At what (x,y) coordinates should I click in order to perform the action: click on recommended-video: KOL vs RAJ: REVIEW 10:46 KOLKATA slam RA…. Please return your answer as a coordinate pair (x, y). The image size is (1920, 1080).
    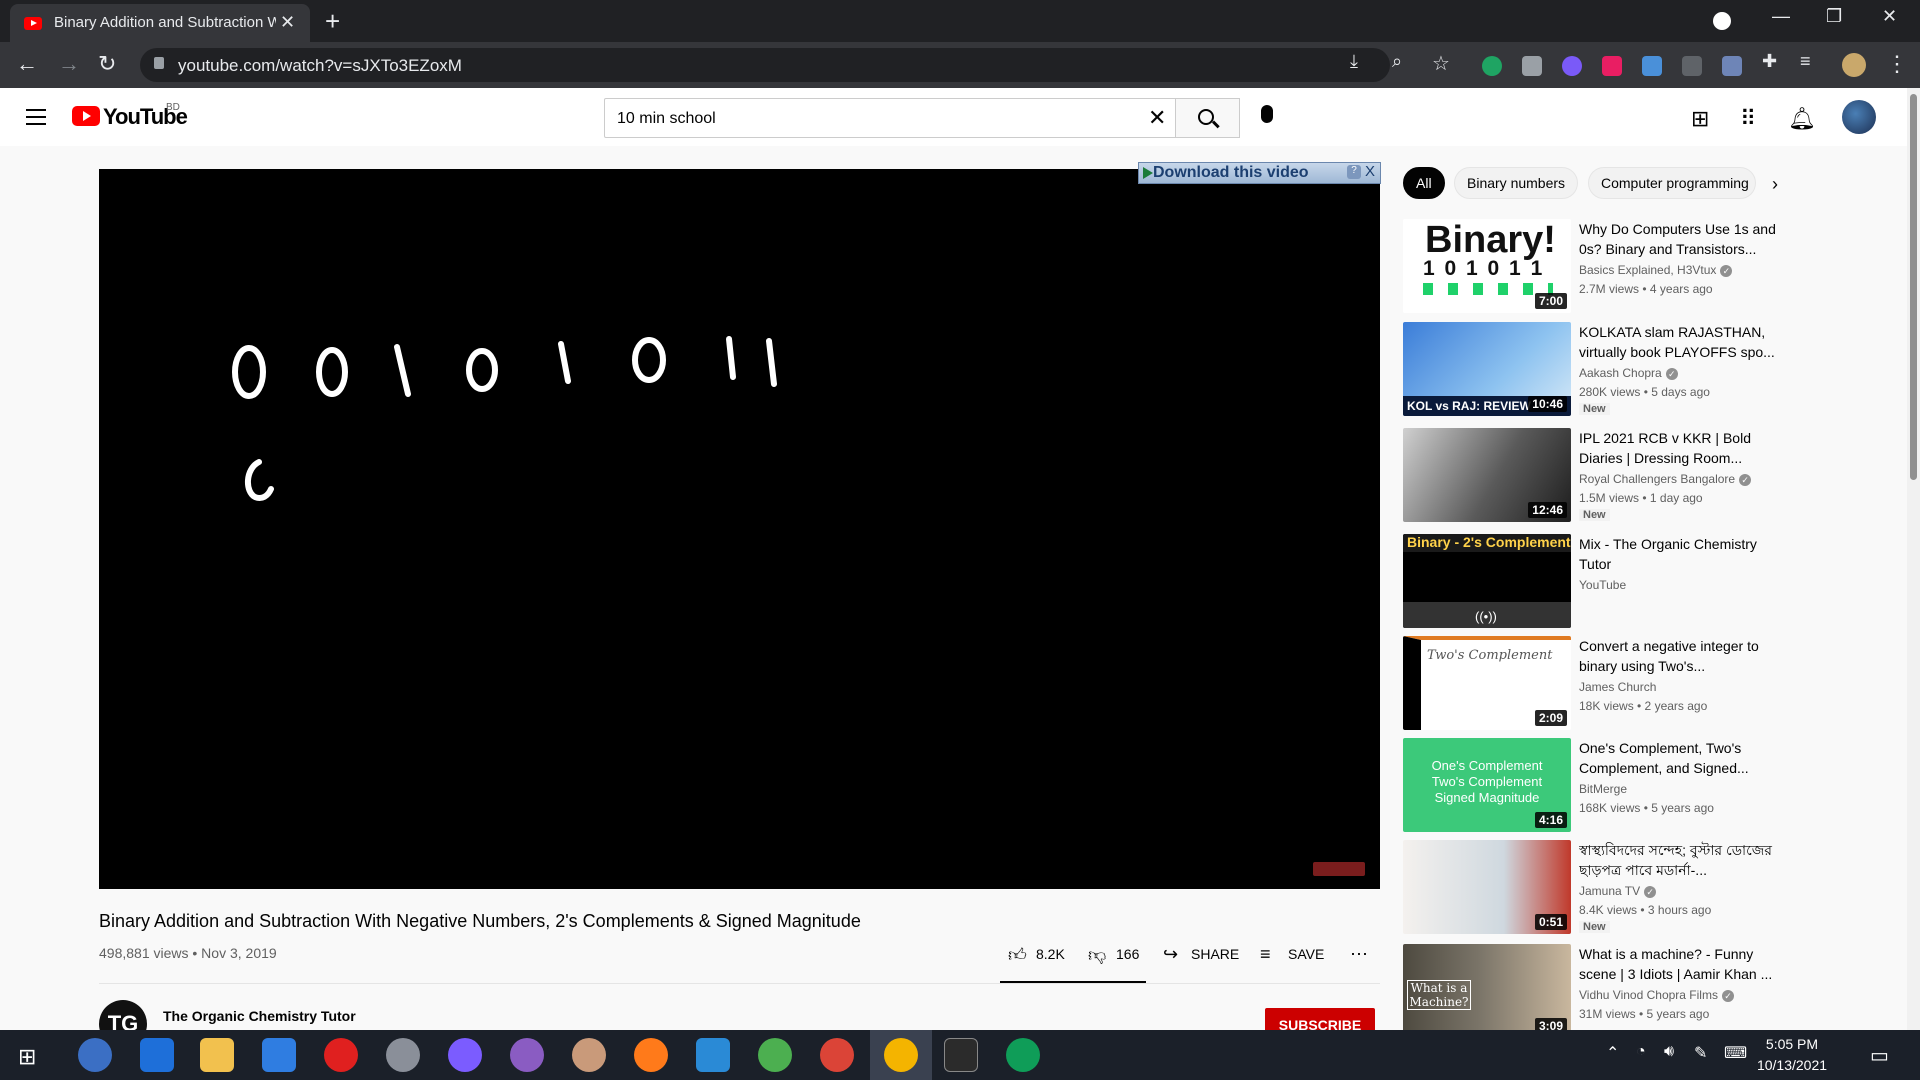
    Looking at the image, I should click on (1643, 370).